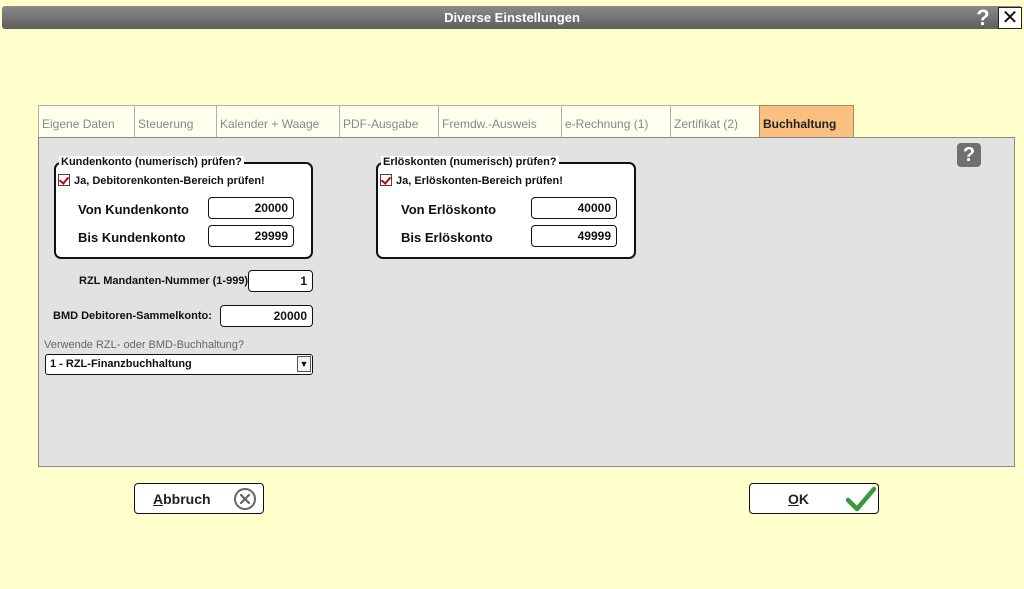 The image size is (1024, 589). I want to click on chevron-down-icon: ▼, so click(304, 364).